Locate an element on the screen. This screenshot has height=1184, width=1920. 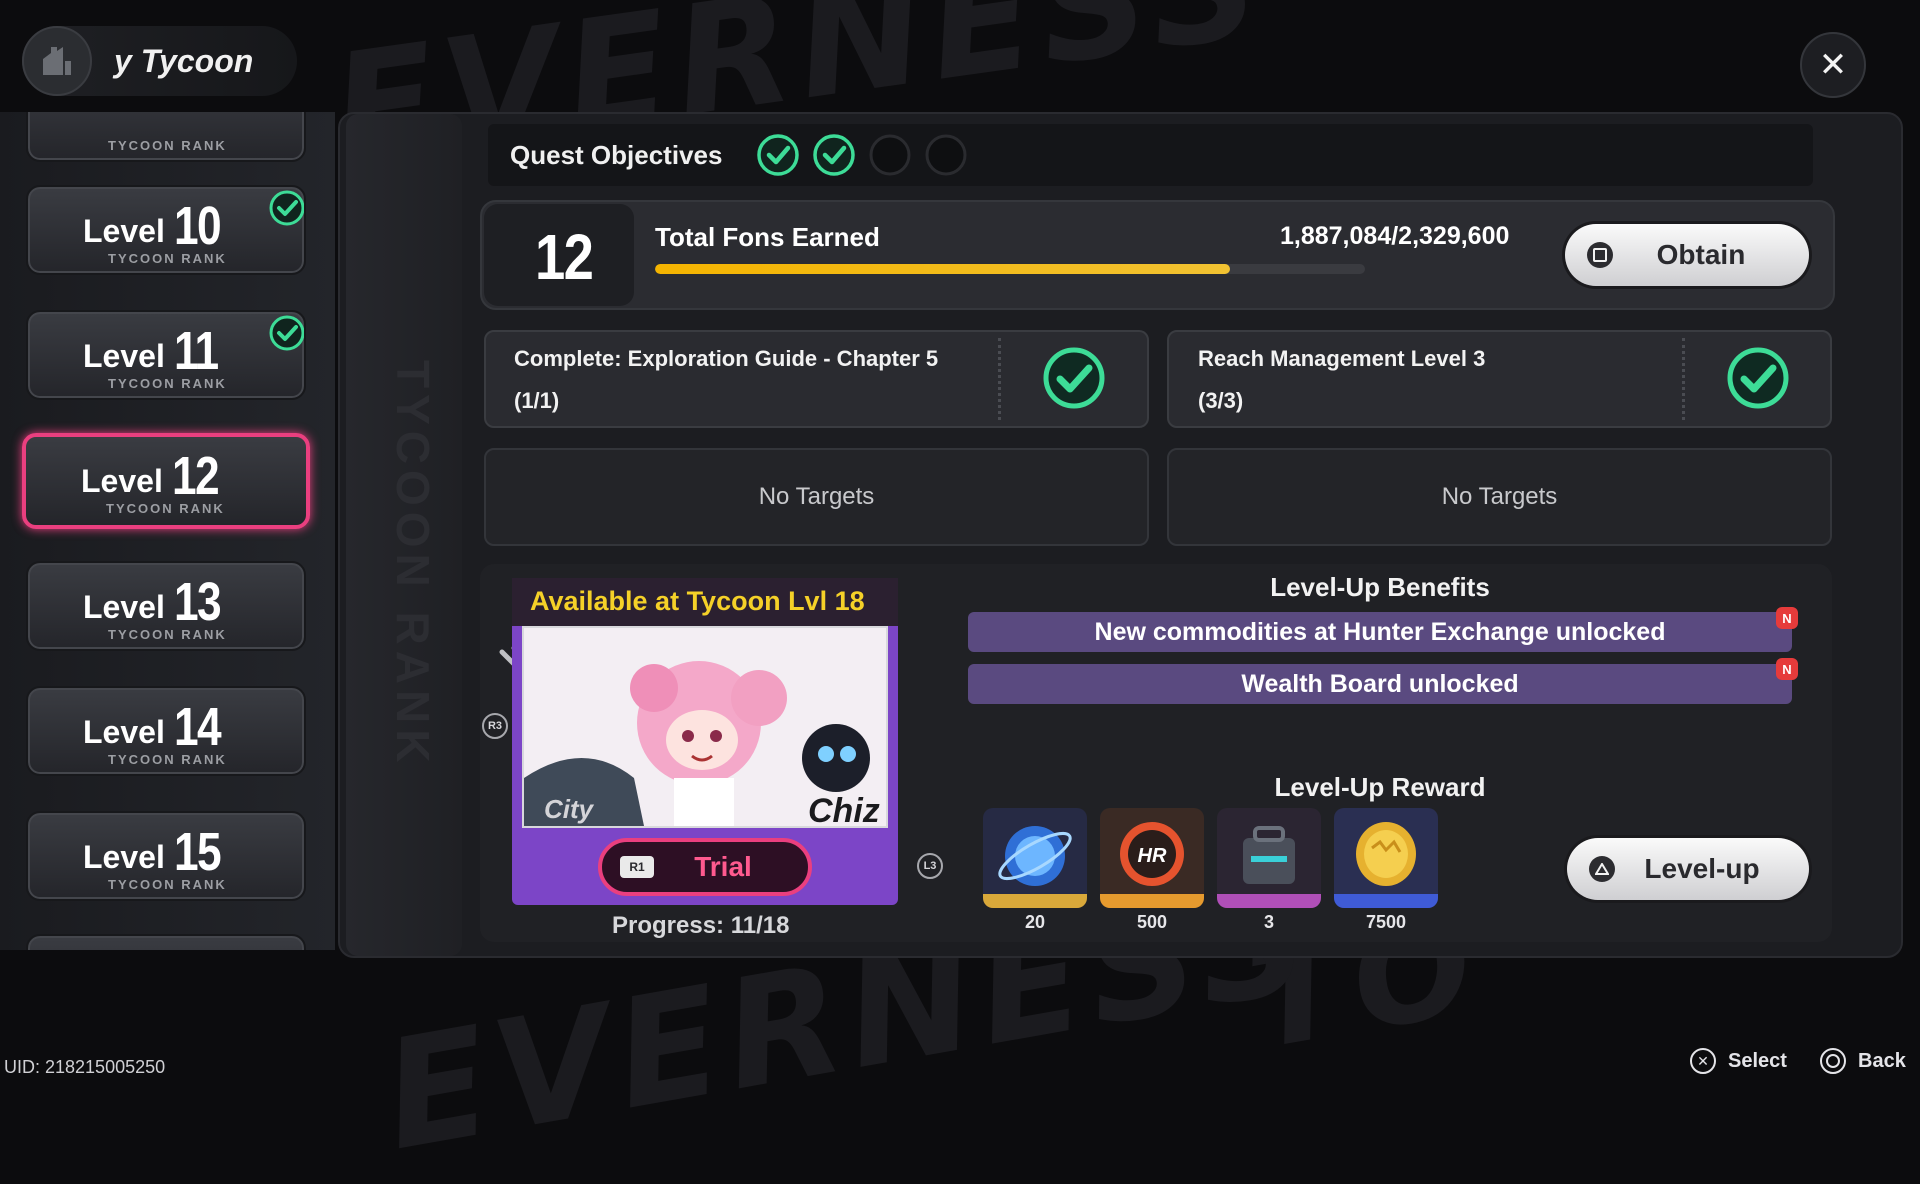
screen-title: y Tycoon is located at coordinates (184, 60).